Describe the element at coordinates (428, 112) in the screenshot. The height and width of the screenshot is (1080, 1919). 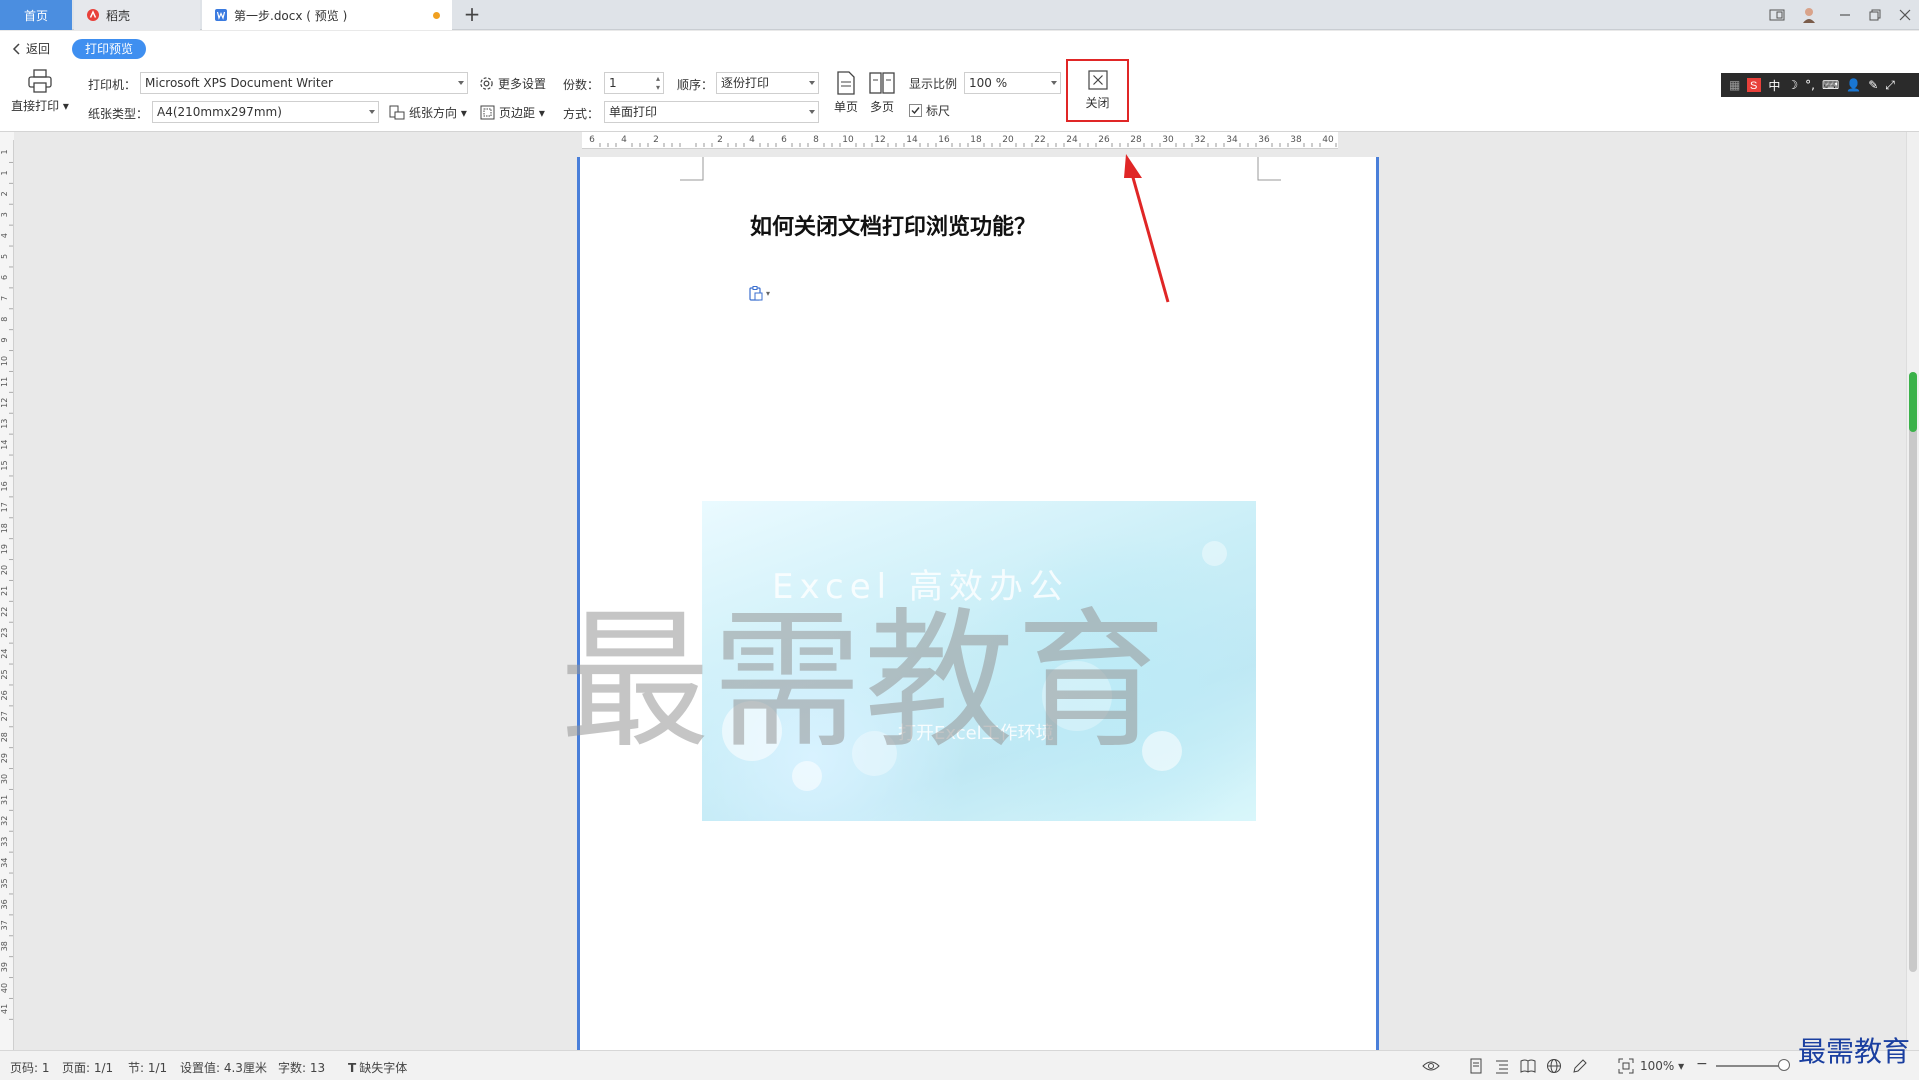
I see `orientation-button: 纸张方向 ▾` at that location.